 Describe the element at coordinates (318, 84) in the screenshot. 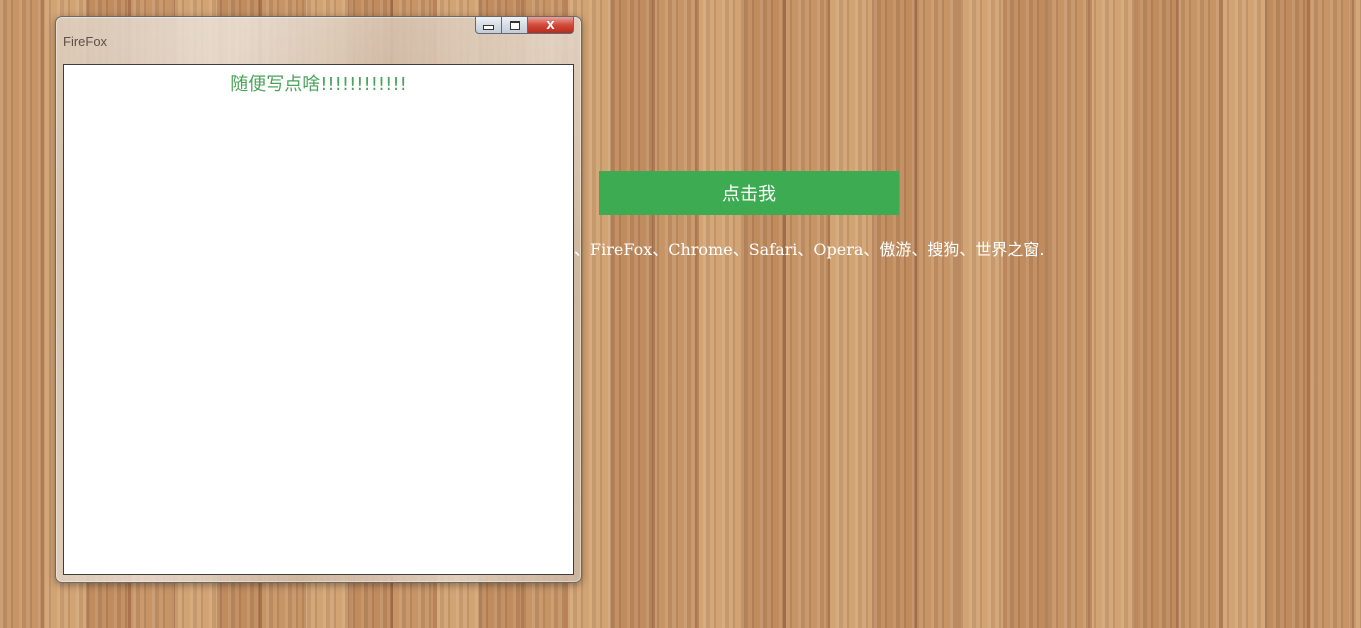

I see `content-text: 随便写点啥!!!!!!!!!!!!` at that location.